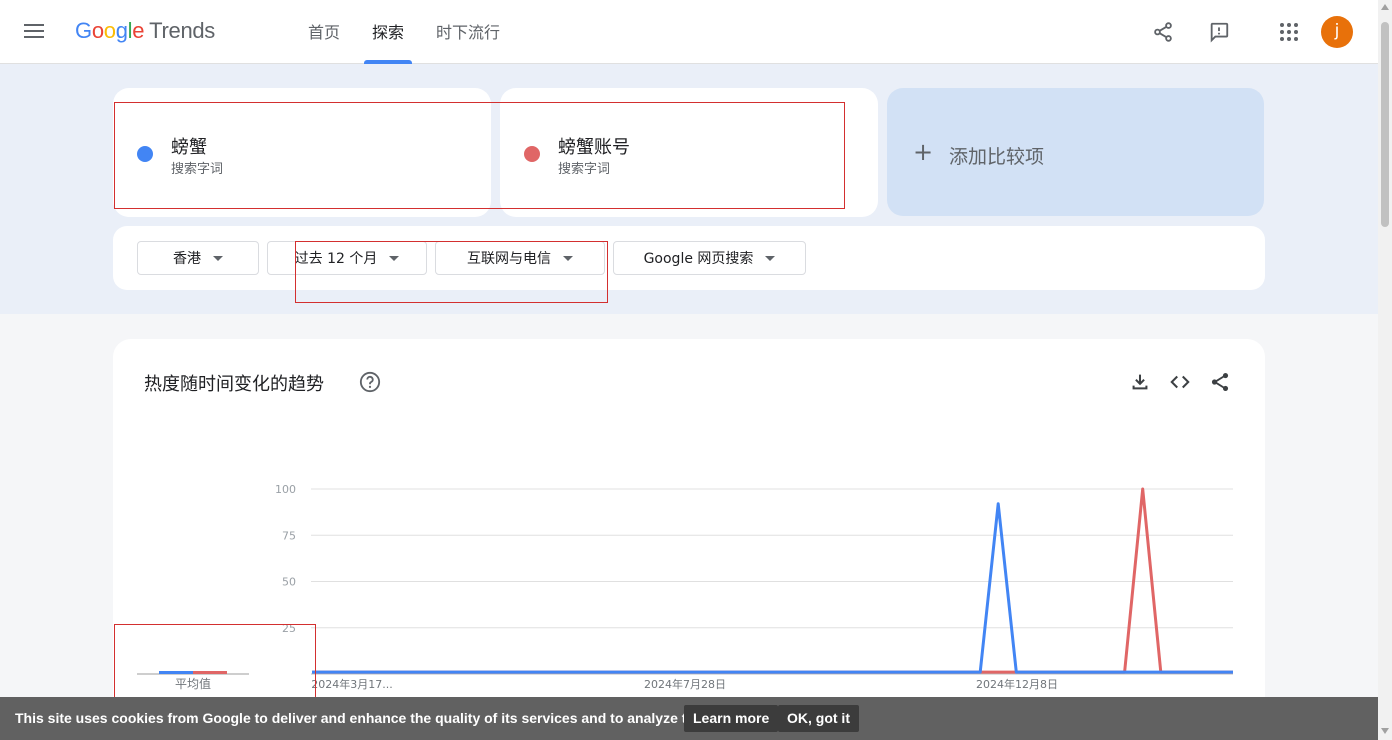  What do you see at coordinates (289, 535) in the screenshot?
I see `y-tick-label: 75` at bounding box center [289, 535].